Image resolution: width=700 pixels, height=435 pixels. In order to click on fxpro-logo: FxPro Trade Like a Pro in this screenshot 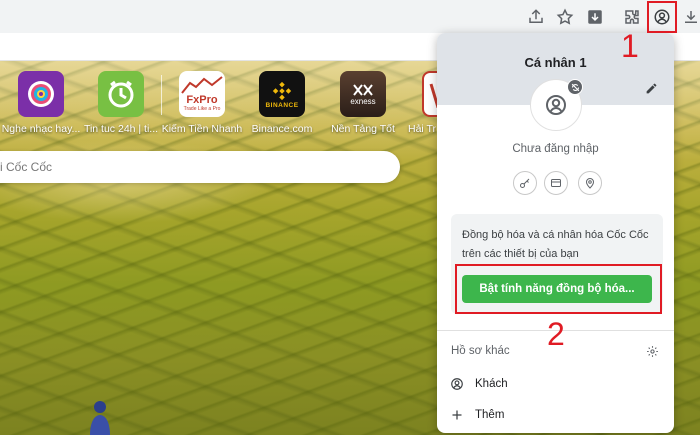, I will do `click(202, 94)`.